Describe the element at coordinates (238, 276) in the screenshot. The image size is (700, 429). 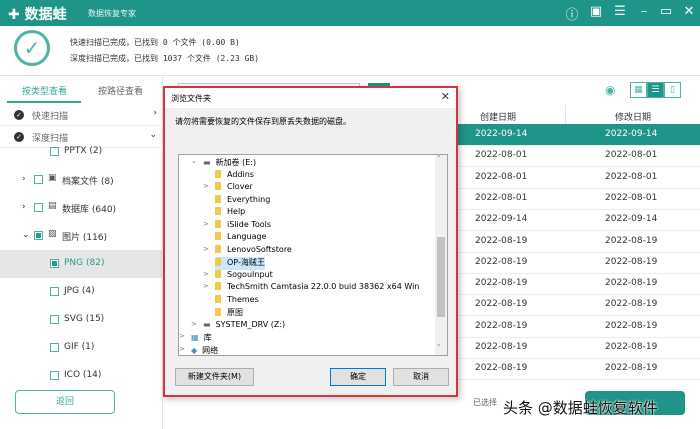
I see `folder-item: > SogouInput` at that location.